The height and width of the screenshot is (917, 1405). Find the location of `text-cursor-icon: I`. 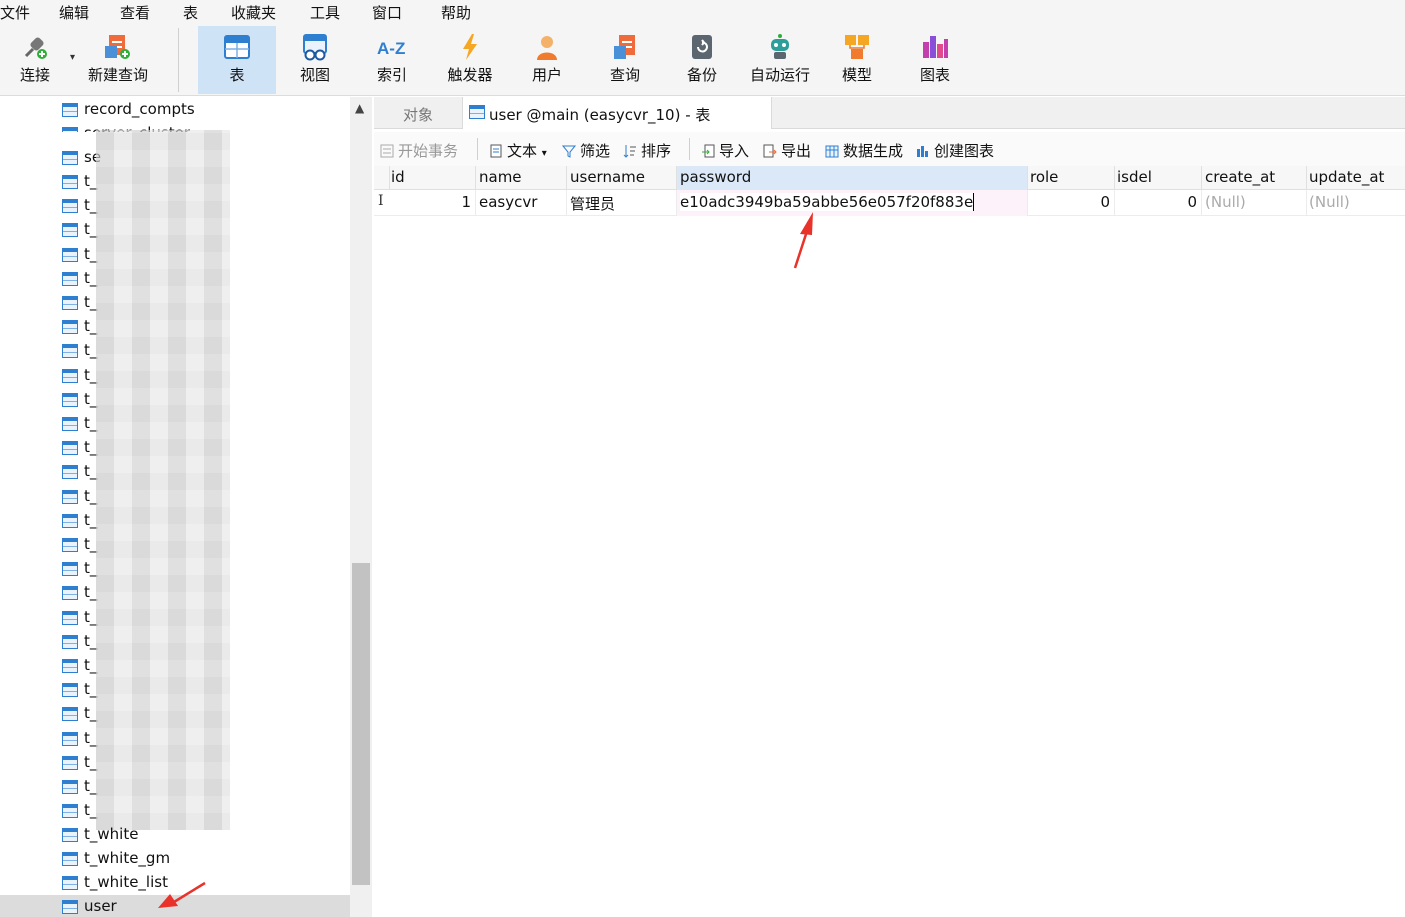

text-cursor-icon: I is located at coordinates (381, 201).